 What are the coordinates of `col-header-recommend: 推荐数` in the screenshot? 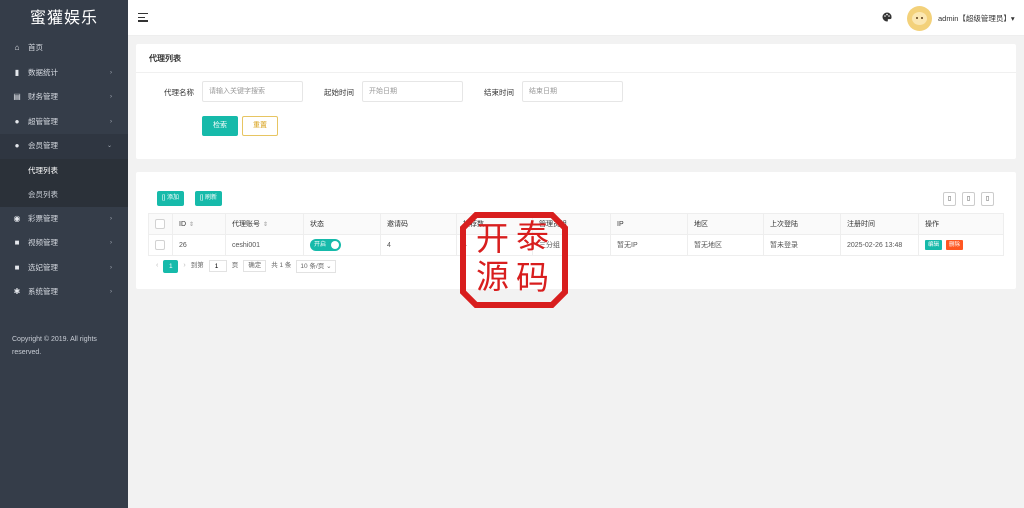 It's located at (494, 224).